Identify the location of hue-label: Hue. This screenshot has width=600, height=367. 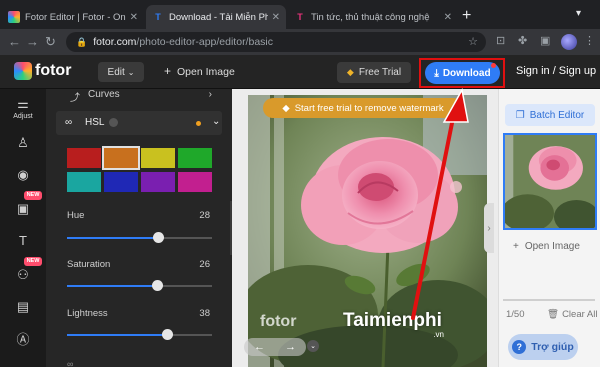
(76, 215).